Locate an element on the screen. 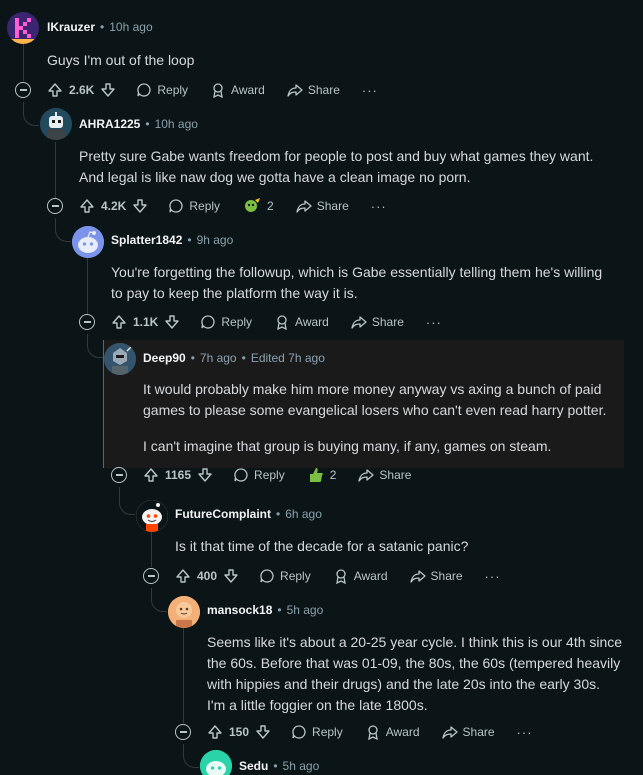 Image resolution: width=643 pixels, height=775 pixels. comment-actions: 150 Reply Award Share ··· is located at coordinates (370, 732).